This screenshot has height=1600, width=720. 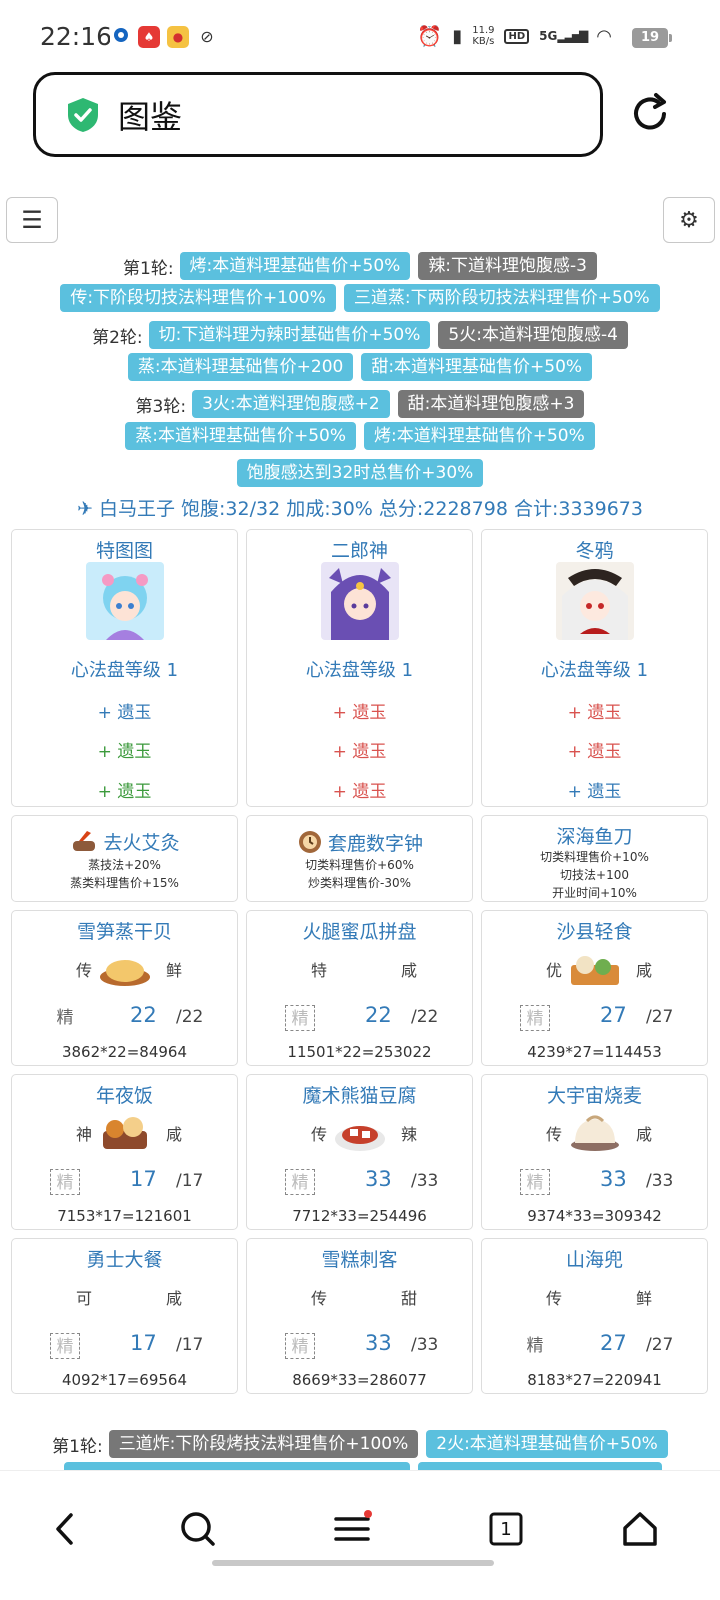 What do you see at coordinates (76, 36) in the screenshot?
I see `clock: 22:16` at bounding box center [76, 36].